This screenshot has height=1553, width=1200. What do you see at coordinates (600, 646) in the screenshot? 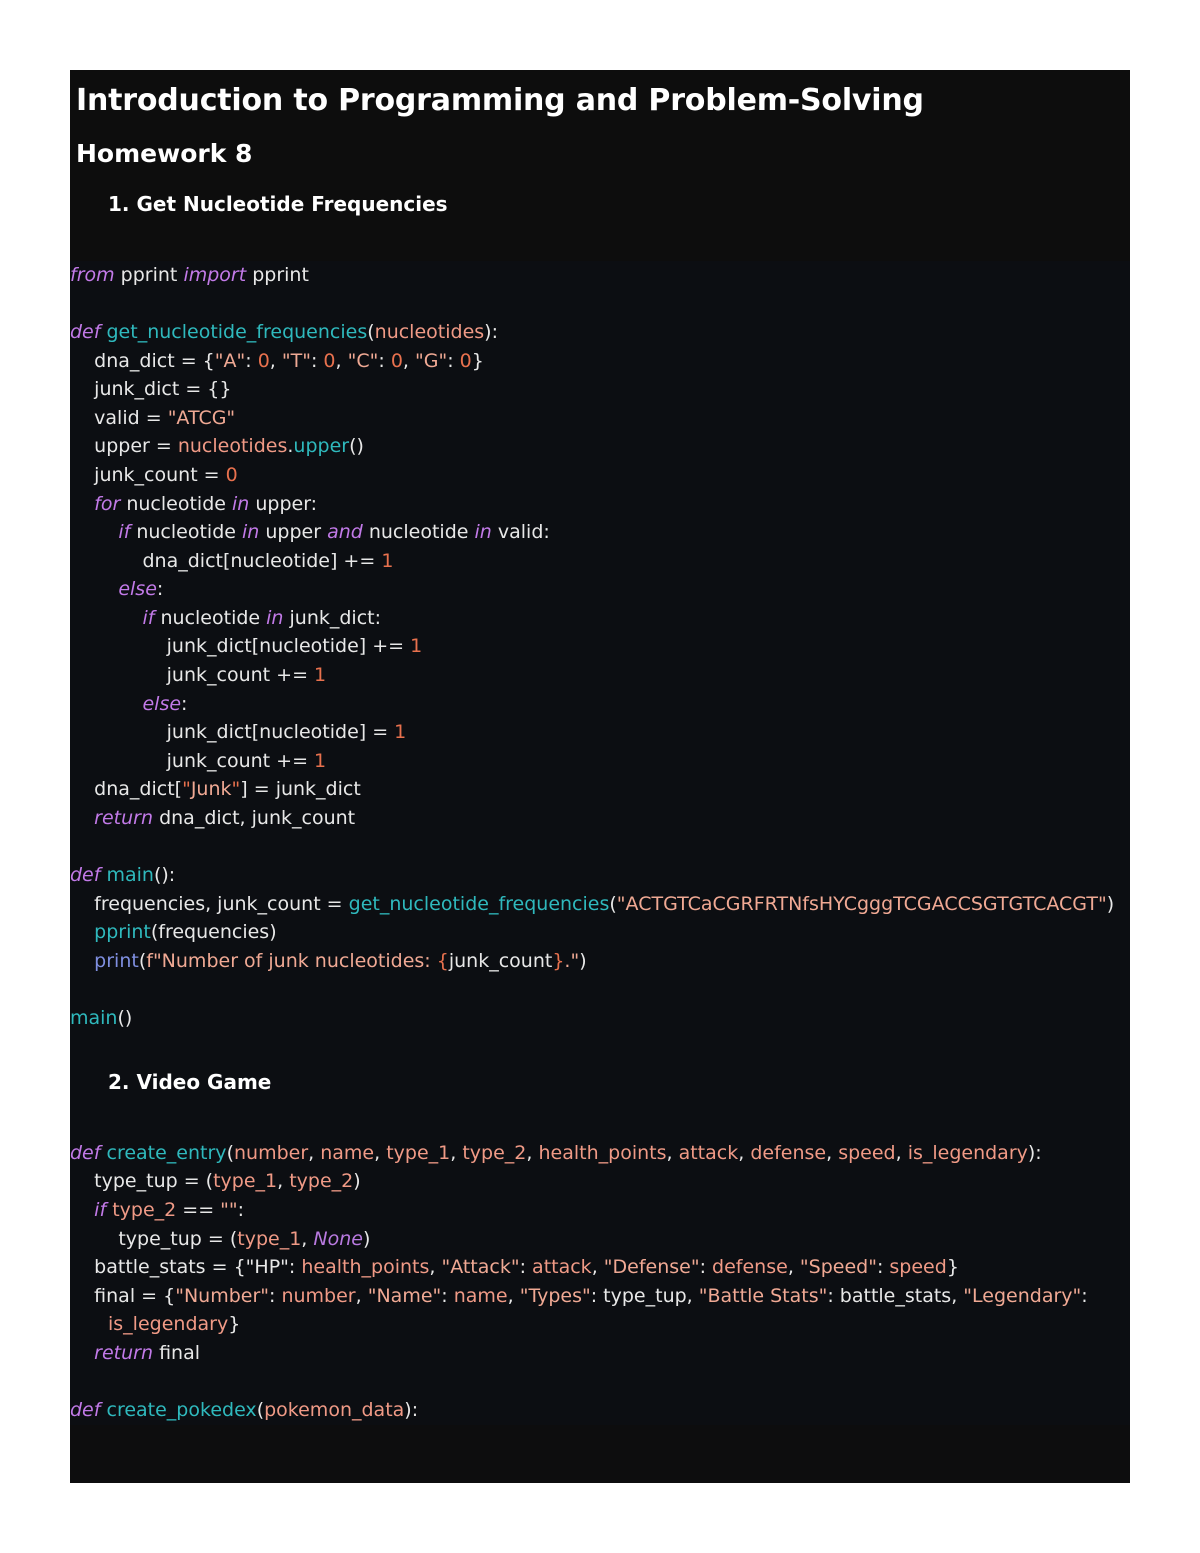
I see `code-line: junk_dict[nucleotide] += 1` at bounding box center [600, 646].